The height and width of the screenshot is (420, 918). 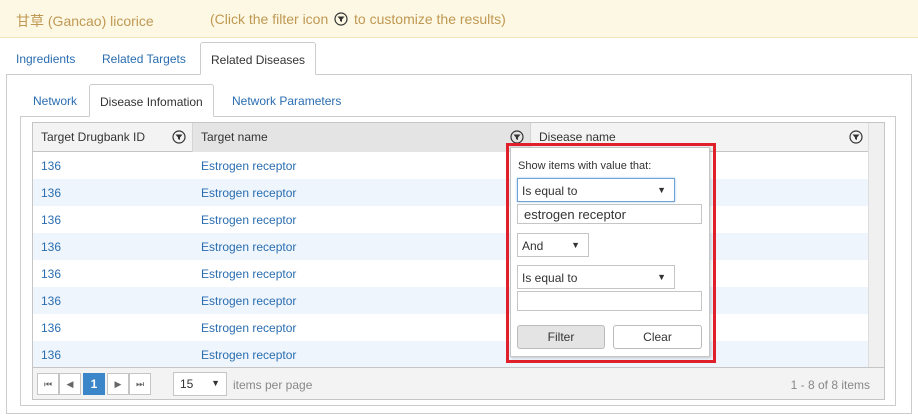 What do you see at coordinates (596, 190) in the screenshot?
I see `operator-select-1: Is equal to ▼` at bounding box center [596, 190].